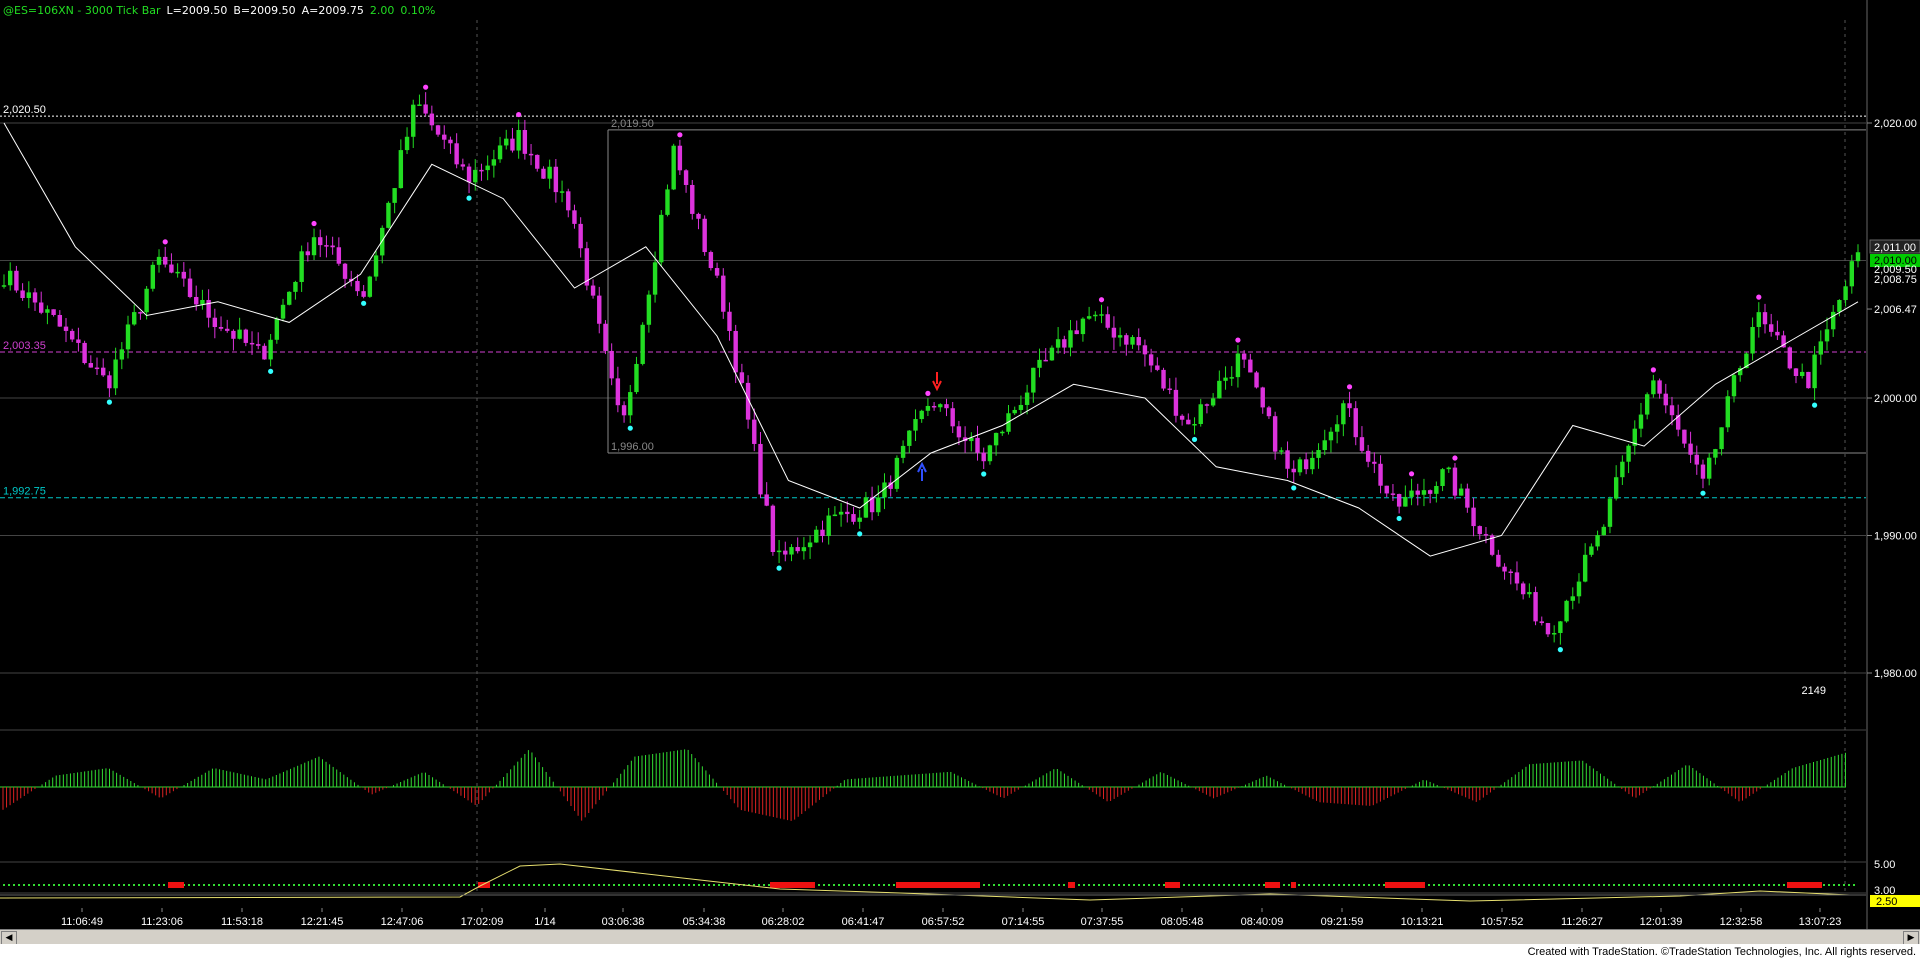 This screenshot has width=1920, height=962. Describe the element at coordinates (960, 937) in the screenshot. I see `horizontal-scrollbar: ◀ ▶` at that location.